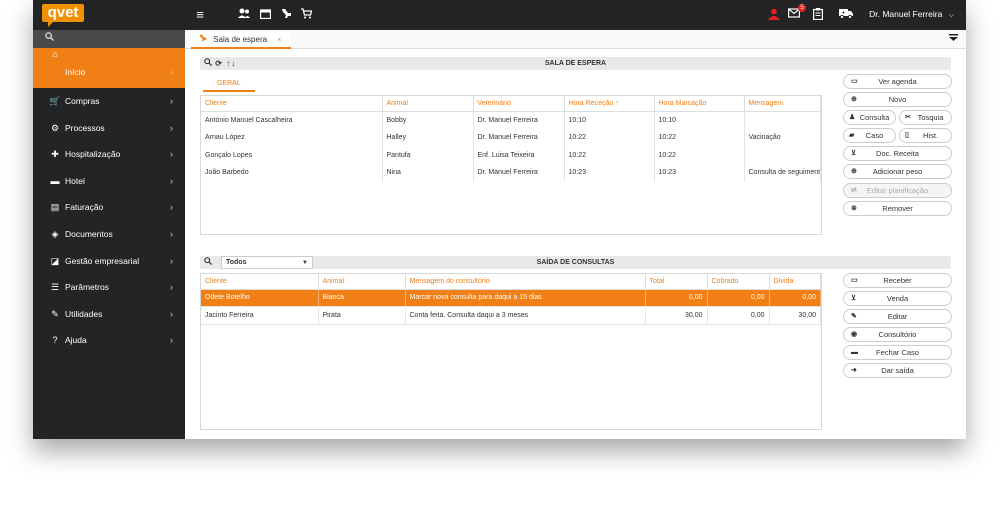 The height and width of the screenshot is (509, 1000). I want to click on clipboard-icon, so click(818, 15).